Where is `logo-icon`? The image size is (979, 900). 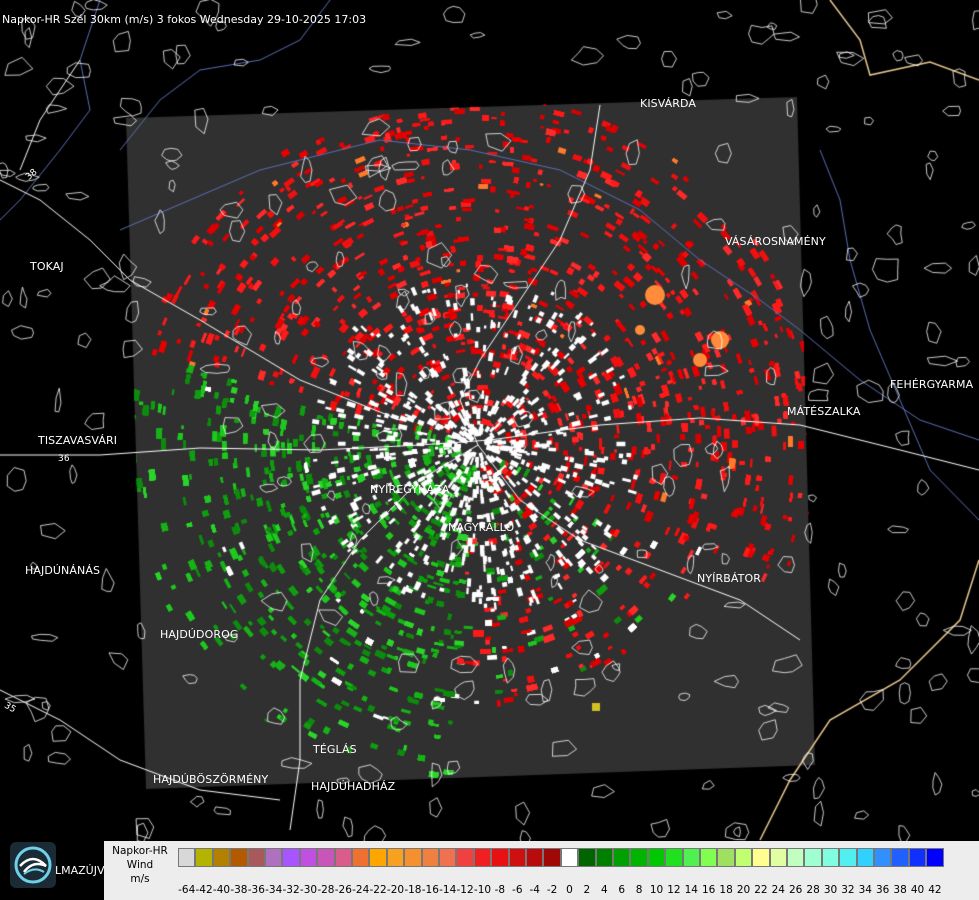
logo-icon is located at coordinates (33, 865).